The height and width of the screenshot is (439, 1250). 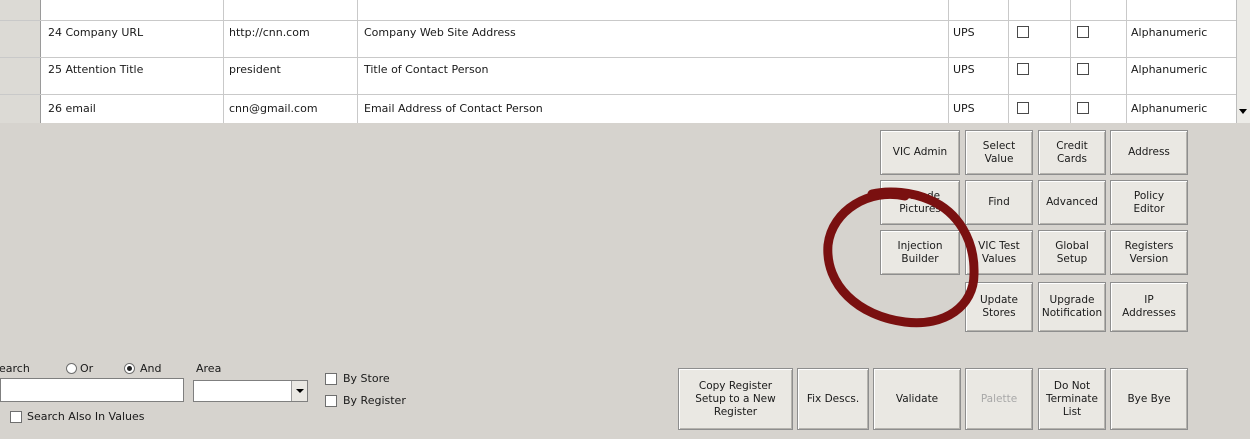 What do you see at coordinates (71, 368) in the screenshot?
I see `or-radio` at bounding box center [71, 368].